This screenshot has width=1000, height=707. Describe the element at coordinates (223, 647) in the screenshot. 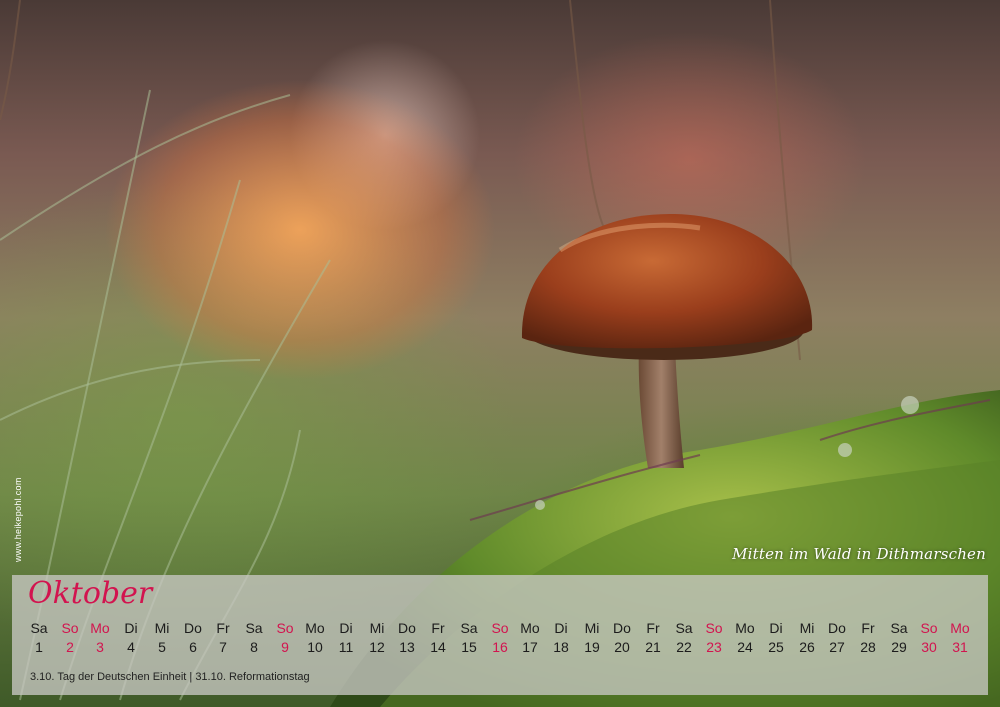

I see `day-number: 7` at that location.